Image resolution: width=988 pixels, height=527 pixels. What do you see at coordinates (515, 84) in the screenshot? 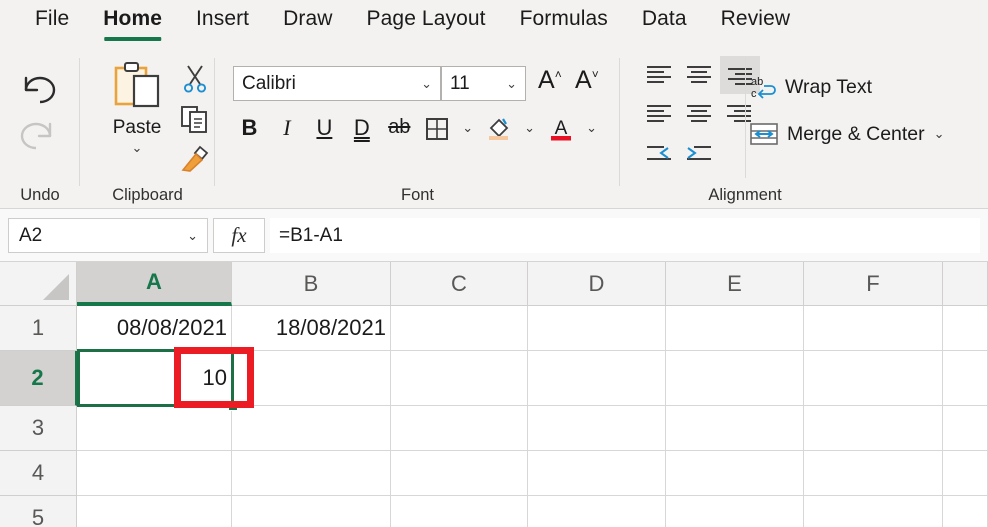
I see `font-size-chevron-down-icon: ⌄` at bounding box center [515, 84].